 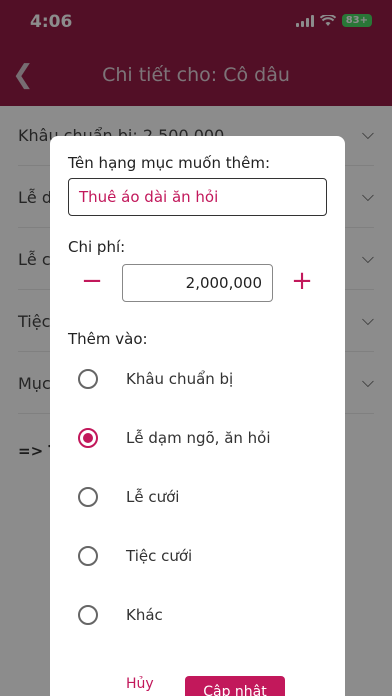 What do you see at coordinates (159, 556) in the screenshot?
I see `option-label: Tiệc cưới` at bounding box center [159, 556].